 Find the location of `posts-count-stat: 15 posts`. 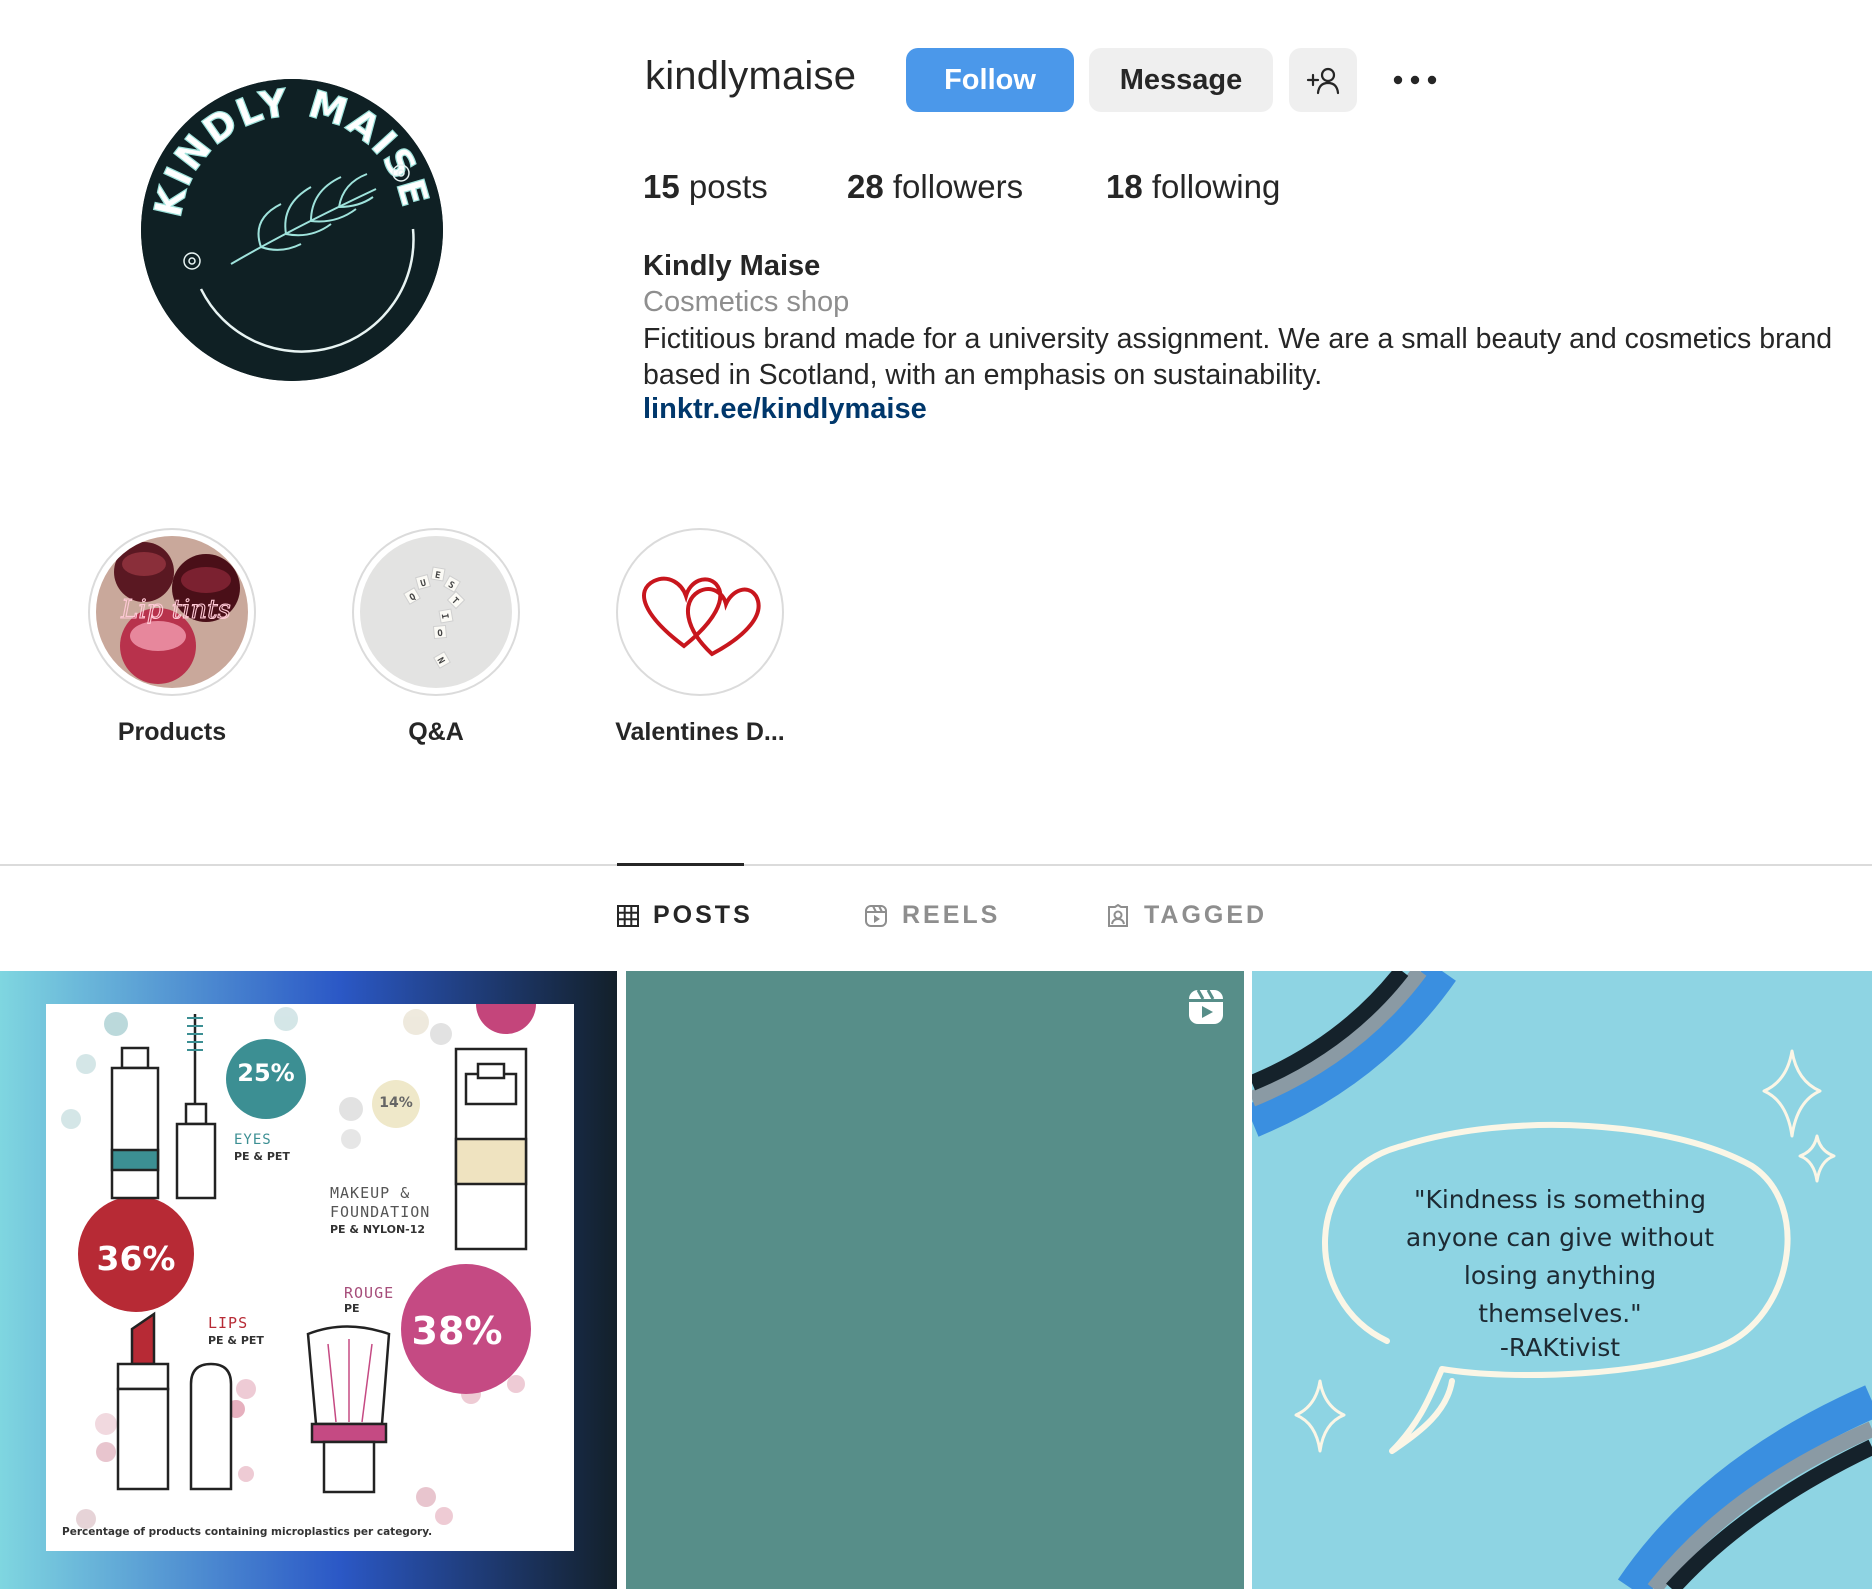

posts-count-stat: 15 posts is located at coordinates (705, 187).